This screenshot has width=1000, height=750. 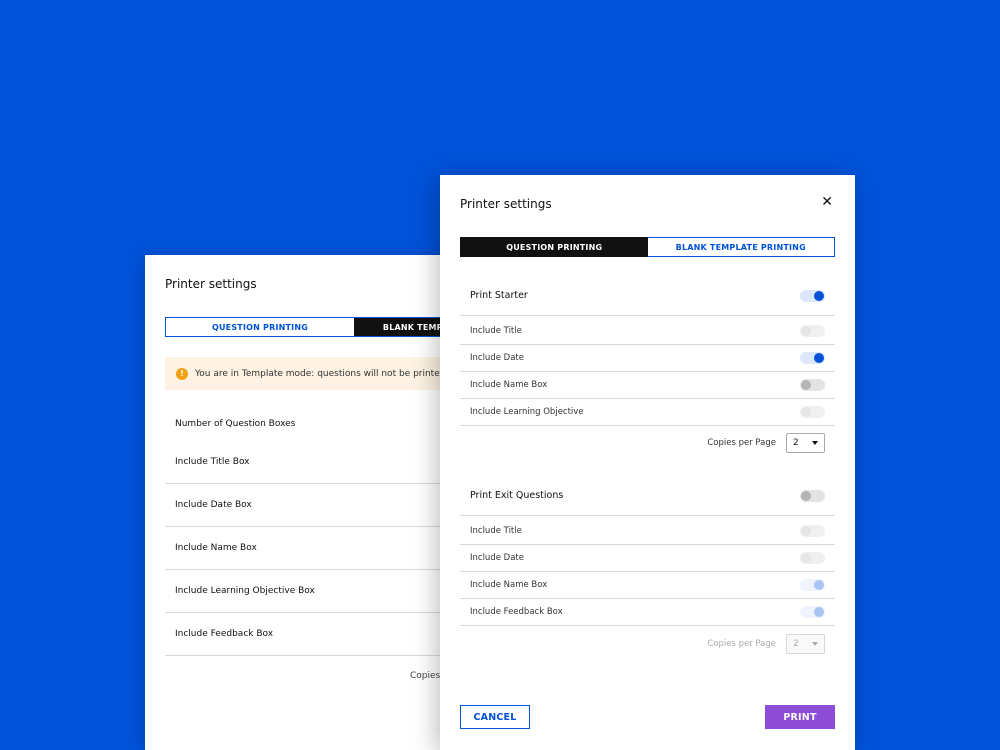 What do you see at coordinates (812, 558) in the screenshot?
I see `exit-include-date-toggle` at bounding box center [812, 558].